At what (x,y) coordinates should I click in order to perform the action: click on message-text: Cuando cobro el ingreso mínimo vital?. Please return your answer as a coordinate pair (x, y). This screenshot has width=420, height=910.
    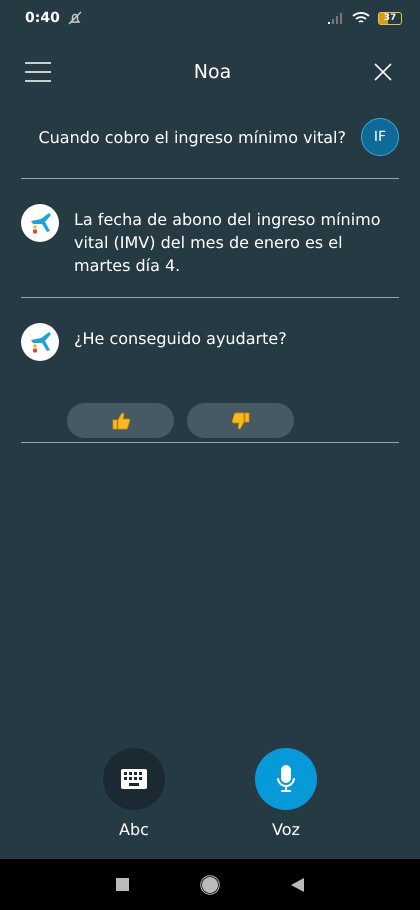
    Looking at the image, I should click on (192, 137).